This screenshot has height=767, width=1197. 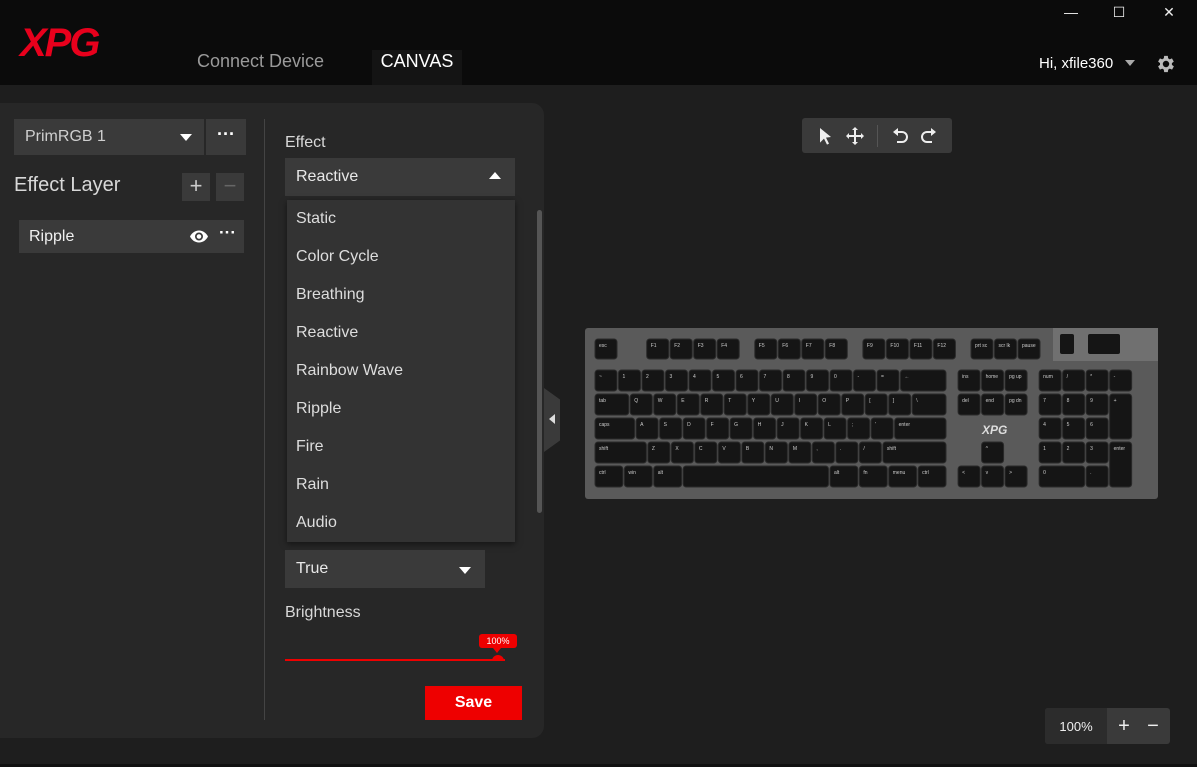 I want to click on key-Q: Q, so click(x=641, y=404).